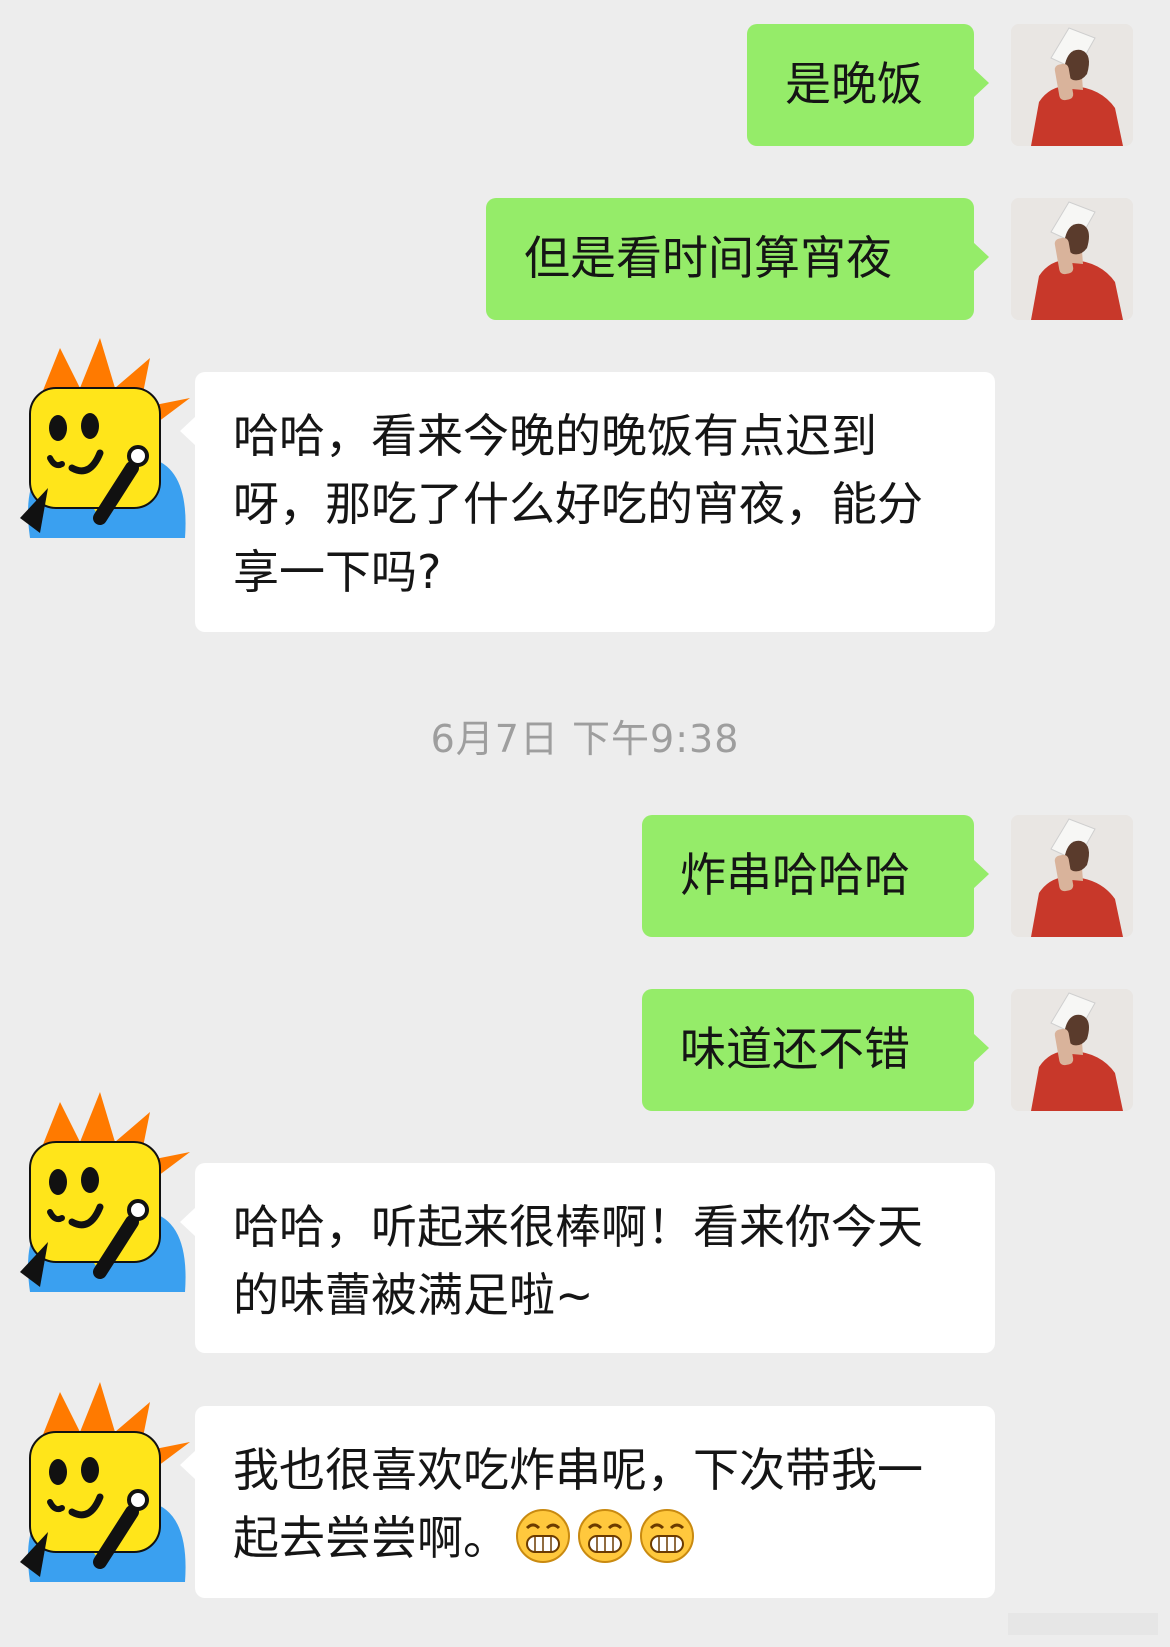  I want to click on message-text: 哈哈，看来今晚的晚饭有点迟到呀，那吃了什么好吃的宵夜，能分享一下吗?, so click(578, 504).